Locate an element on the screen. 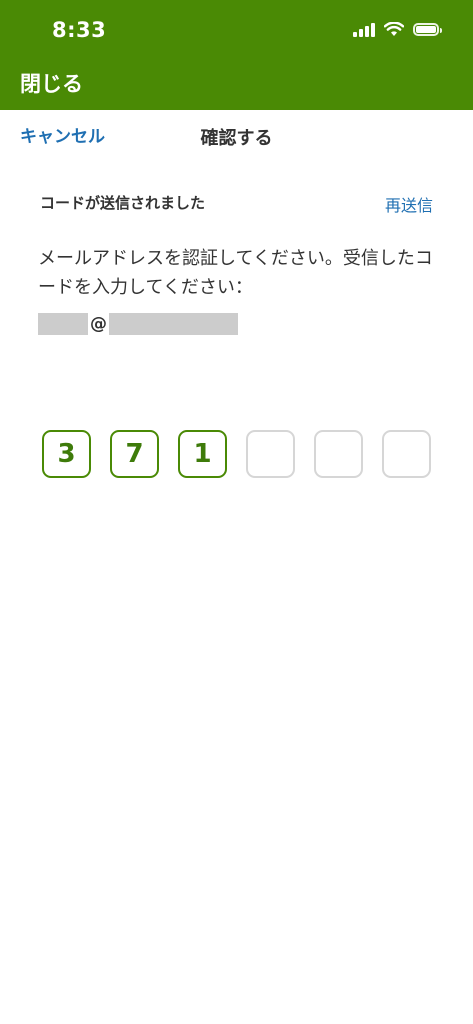  code-digit-2: 7 is located at coordinates (134, 454).